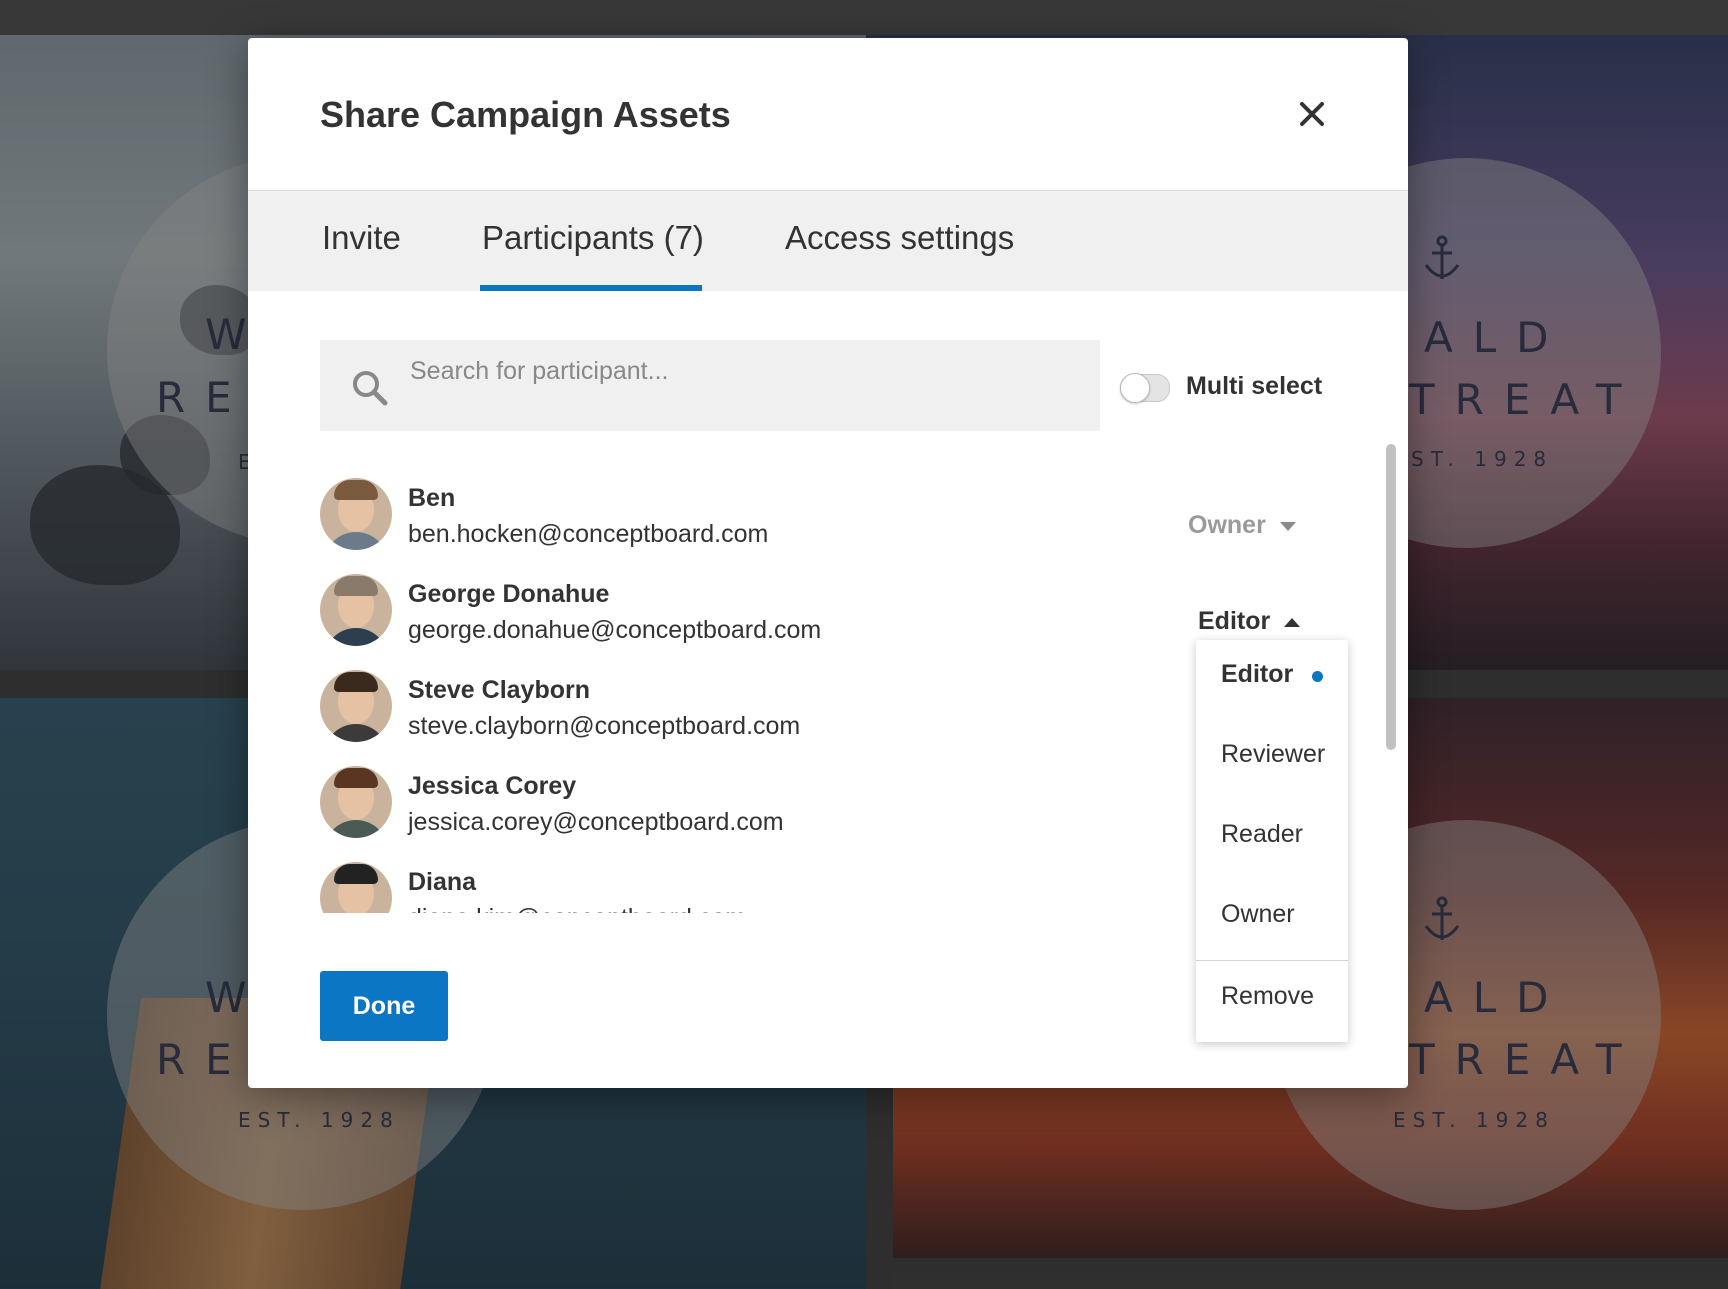 This screenshot has width=1728, height=1289. What do you see at coordinates (492, 786) in the screenshot?
I see `participant-name: Jessica Corey` at bounding box center [492, 786].